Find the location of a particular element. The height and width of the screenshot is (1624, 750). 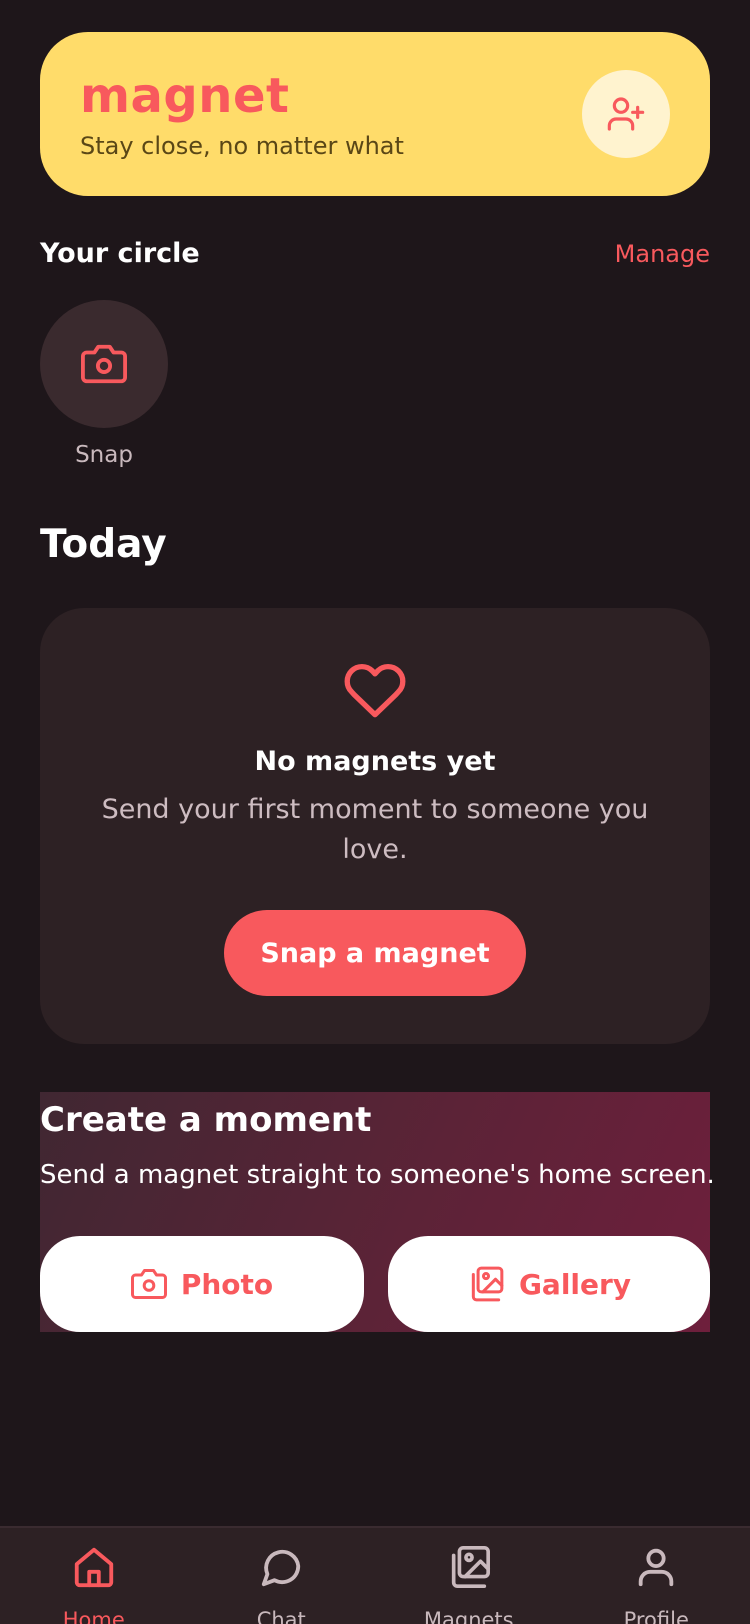

snap-a-magnet-button: Snap a magnet is located at coordinates (375, 953).